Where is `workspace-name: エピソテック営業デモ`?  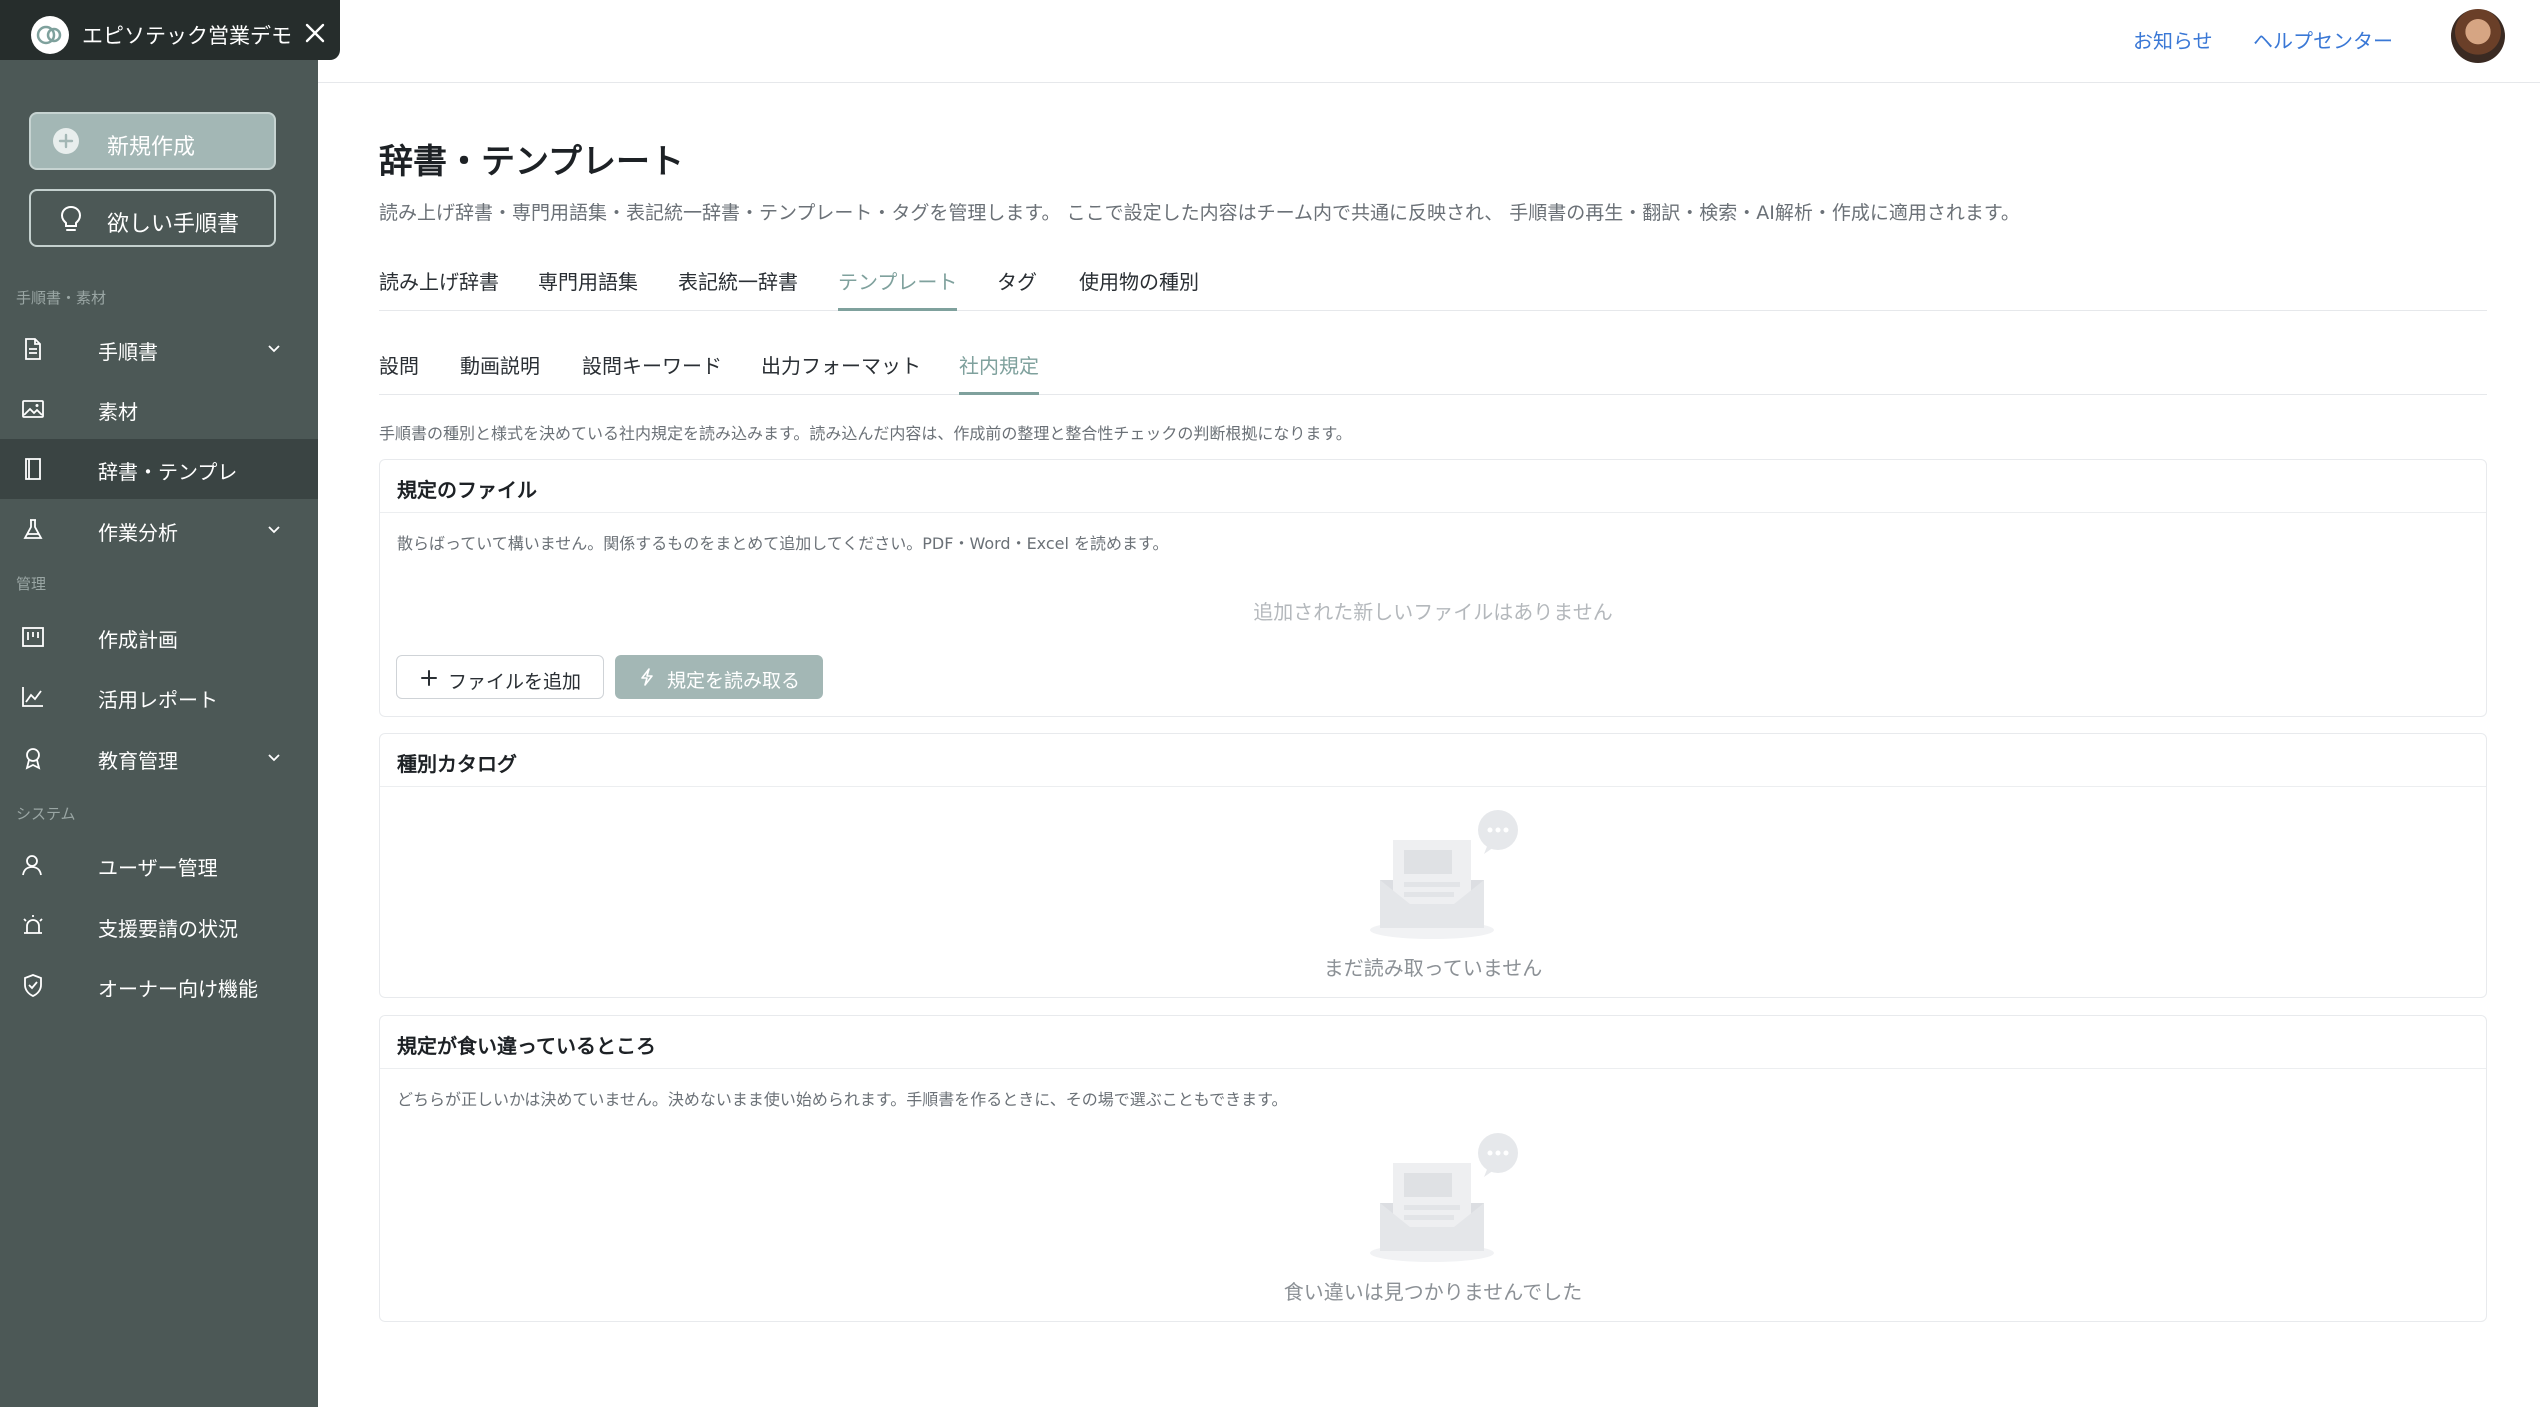 workspace-name: エピソテック営業デモ is located at coordinates (187, 36).